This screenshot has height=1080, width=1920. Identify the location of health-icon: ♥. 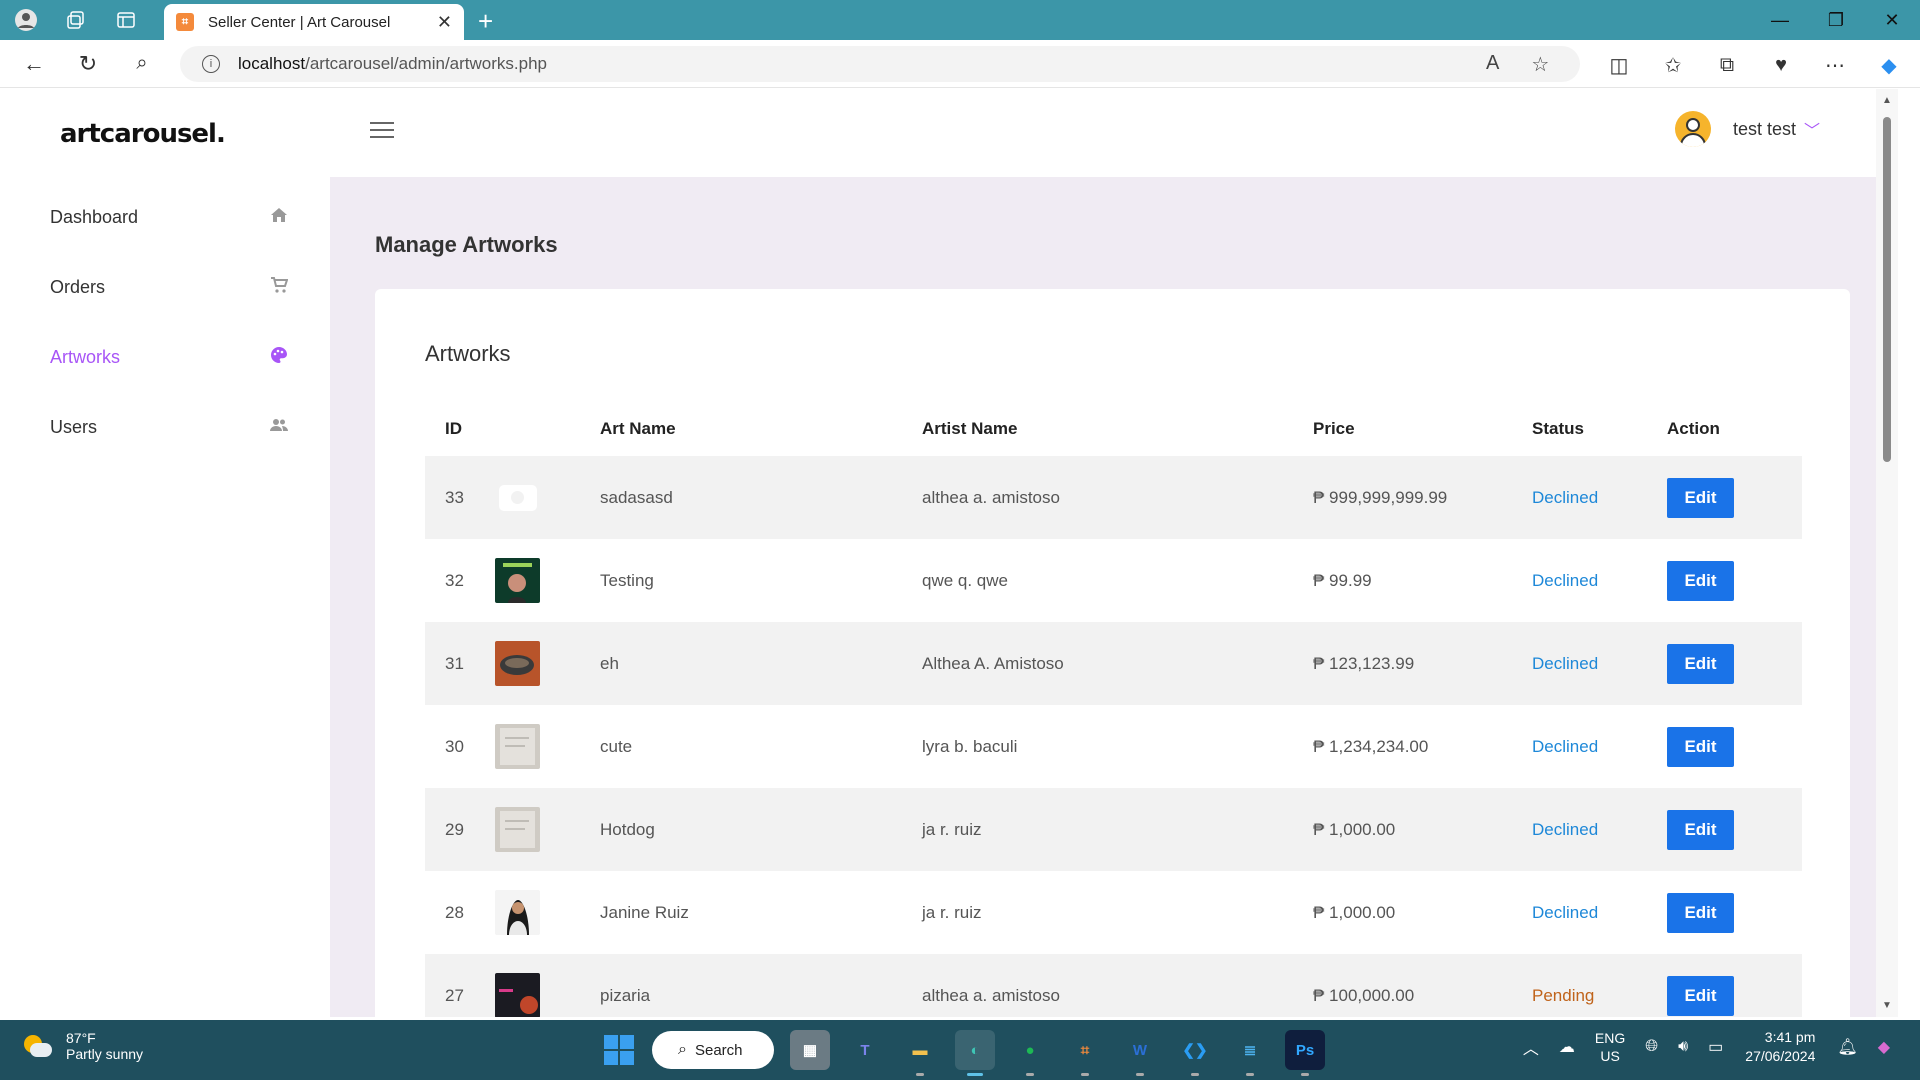
(1781, 65).